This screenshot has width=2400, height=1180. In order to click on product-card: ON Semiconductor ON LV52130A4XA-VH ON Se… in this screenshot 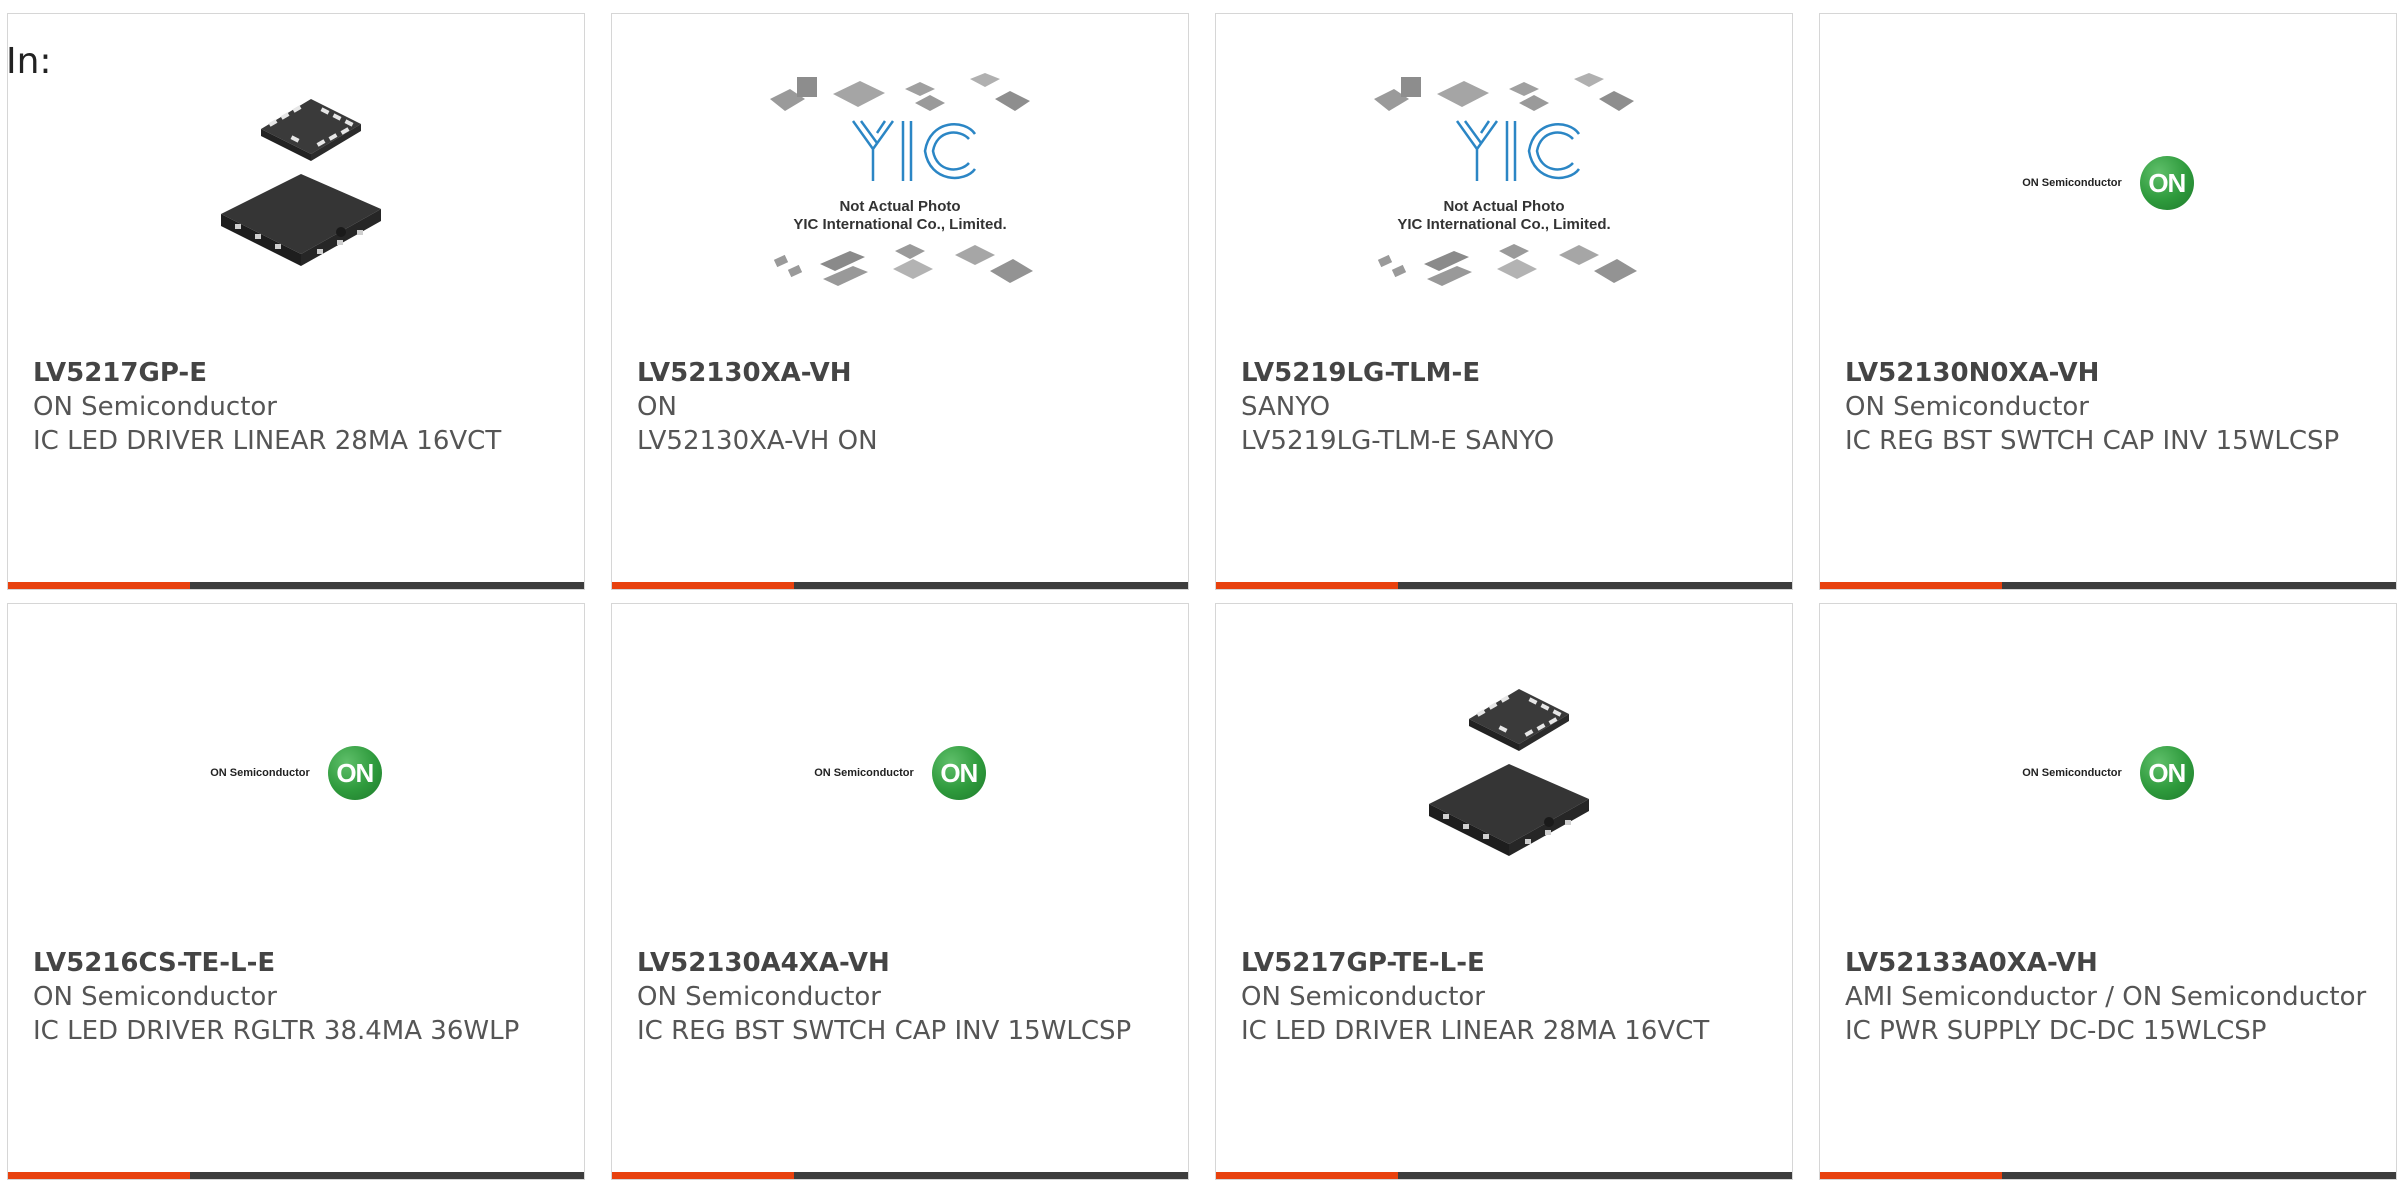, I will do `click(900, 891)`.